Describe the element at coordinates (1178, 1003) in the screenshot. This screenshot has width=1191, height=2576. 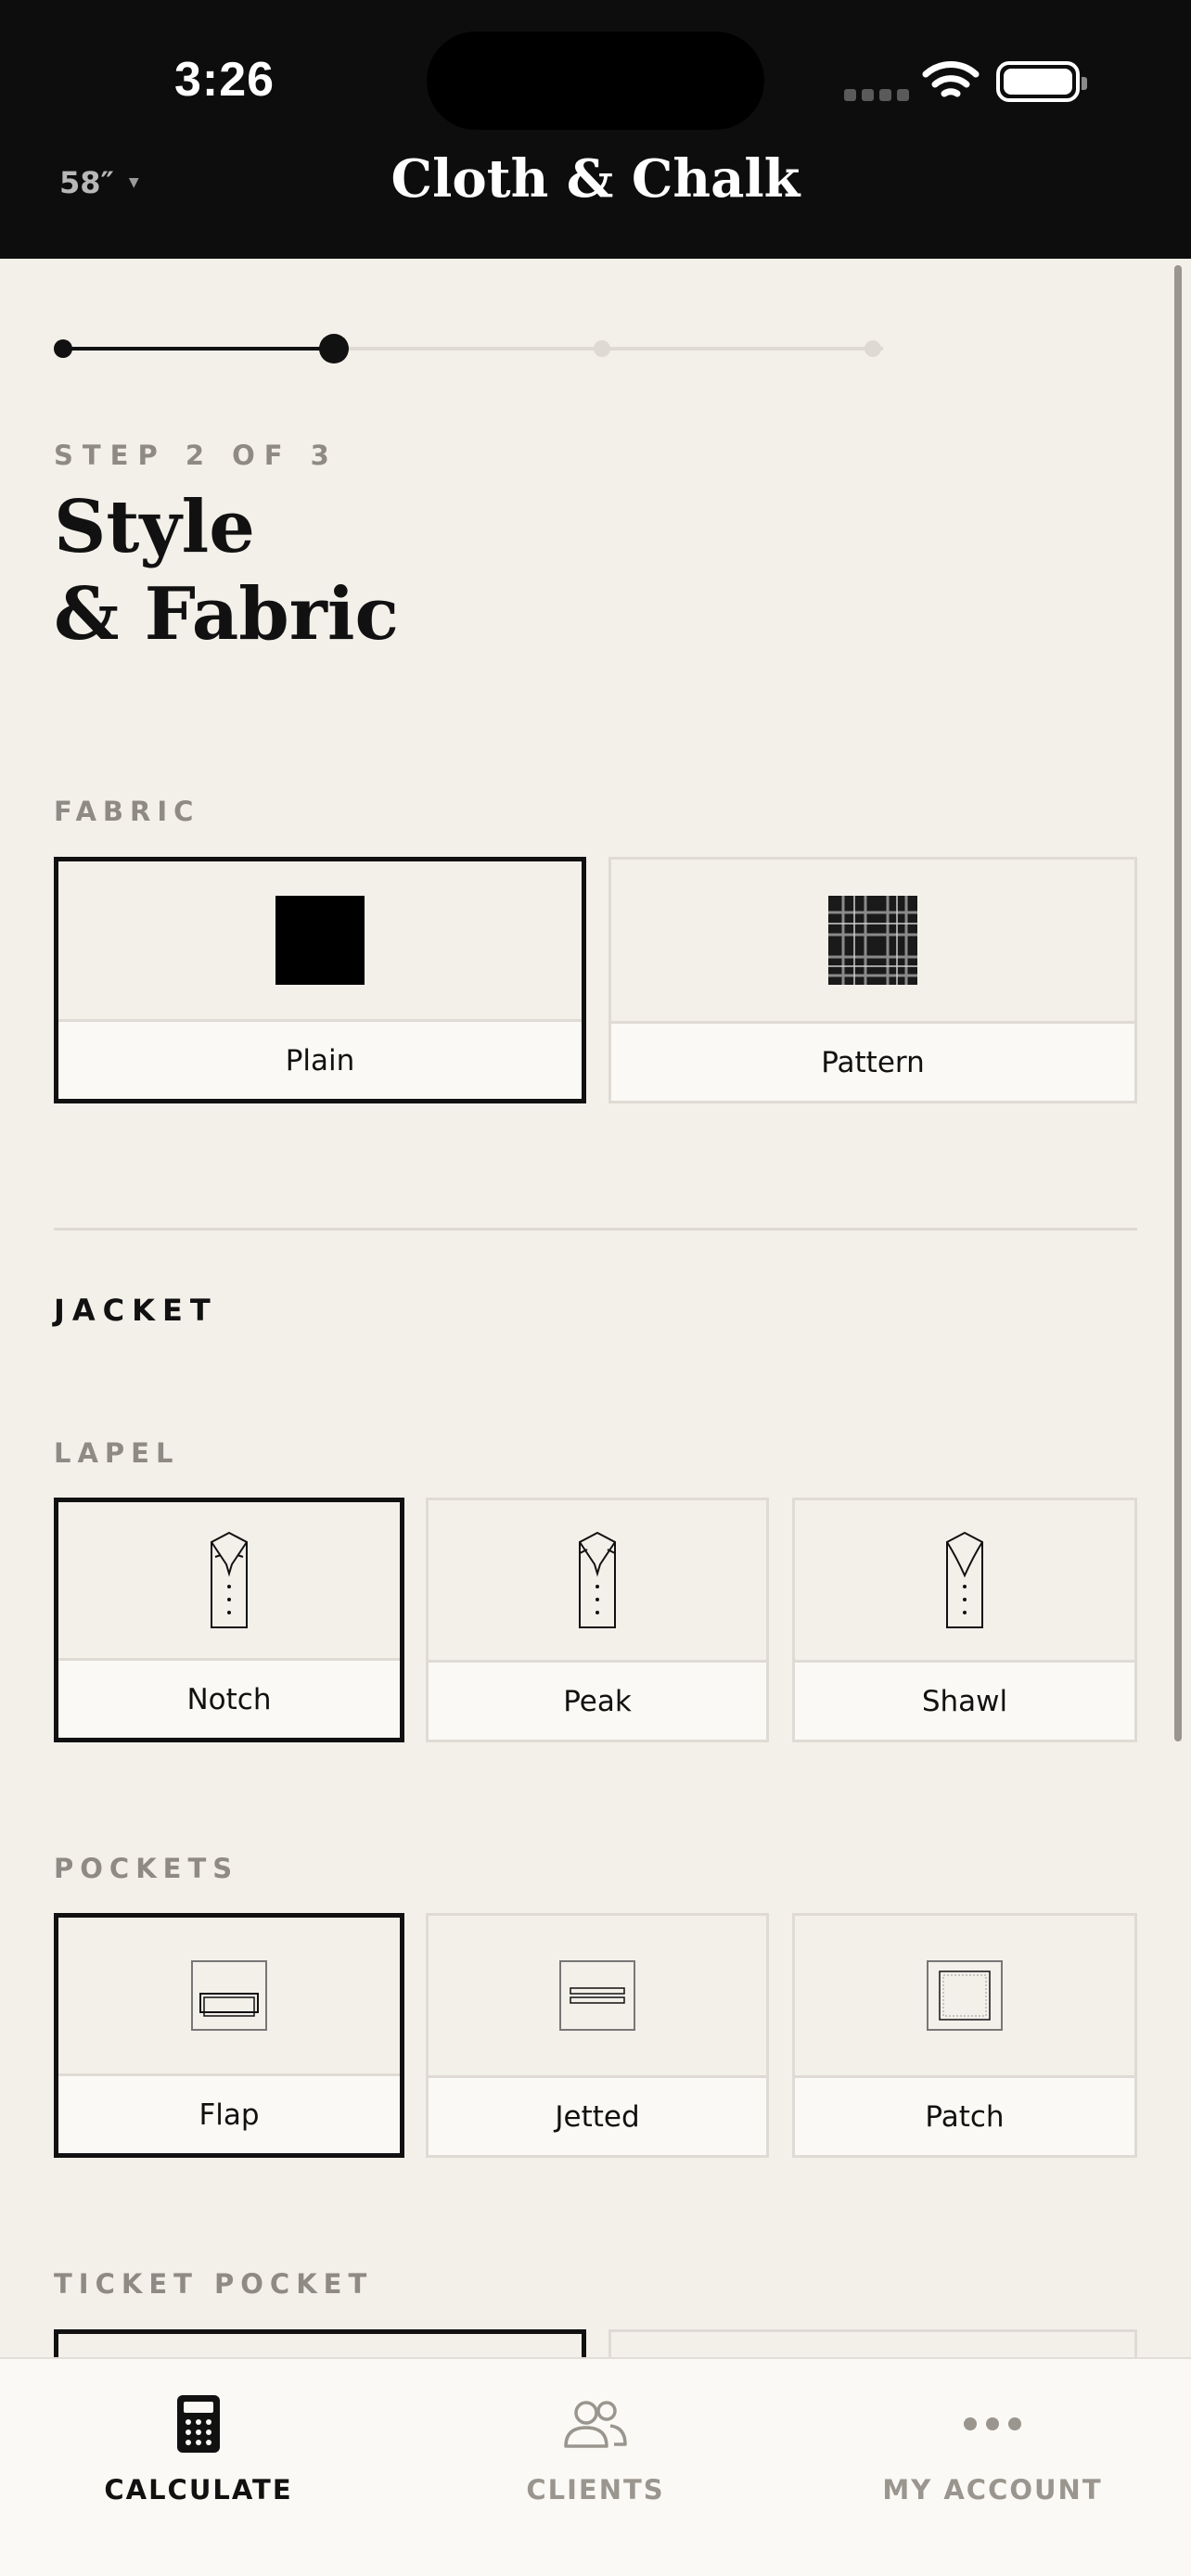
I see `scroll-indicator` at that location.